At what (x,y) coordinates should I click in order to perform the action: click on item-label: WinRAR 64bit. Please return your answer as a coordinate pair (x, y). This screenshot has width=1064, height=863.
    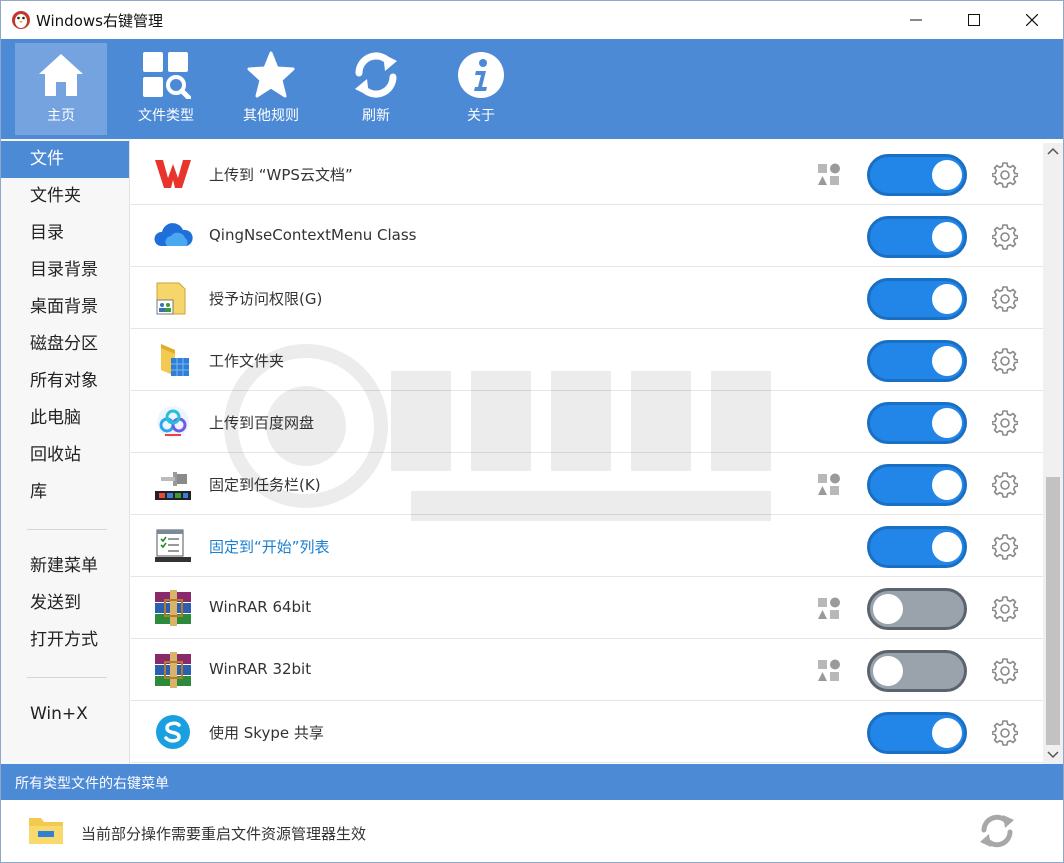
    Looking at the image, I should click on (260, 607).